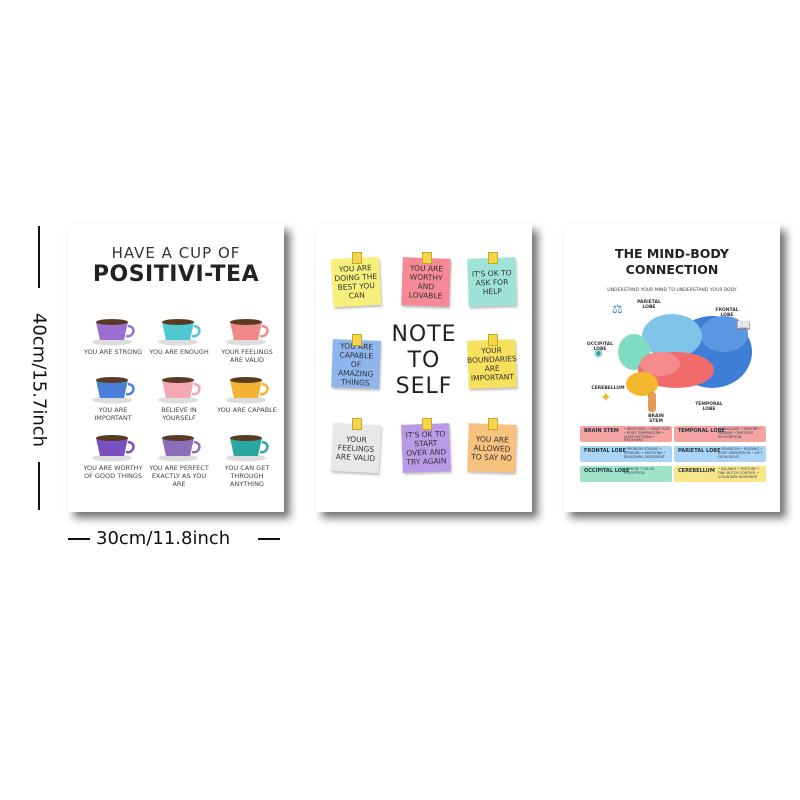  Describe the element at coordinates (179, 352) in the screenshot. I see `teacup-caption: YOU ARE ENOUGH` at that location.